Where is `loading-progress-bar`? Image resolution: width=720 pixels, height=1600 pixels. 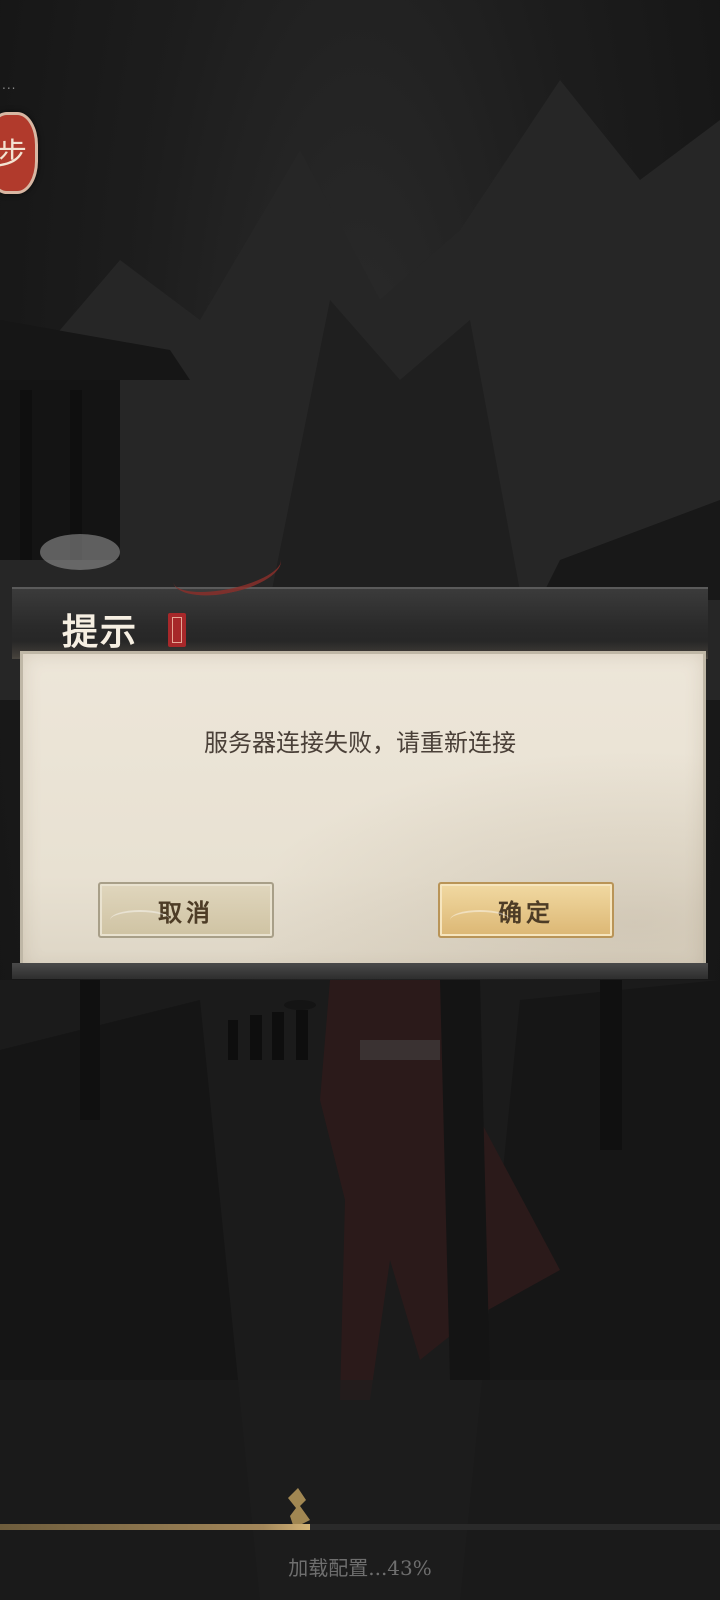 loading-progress-bar is located at coordinates (360, 1527).